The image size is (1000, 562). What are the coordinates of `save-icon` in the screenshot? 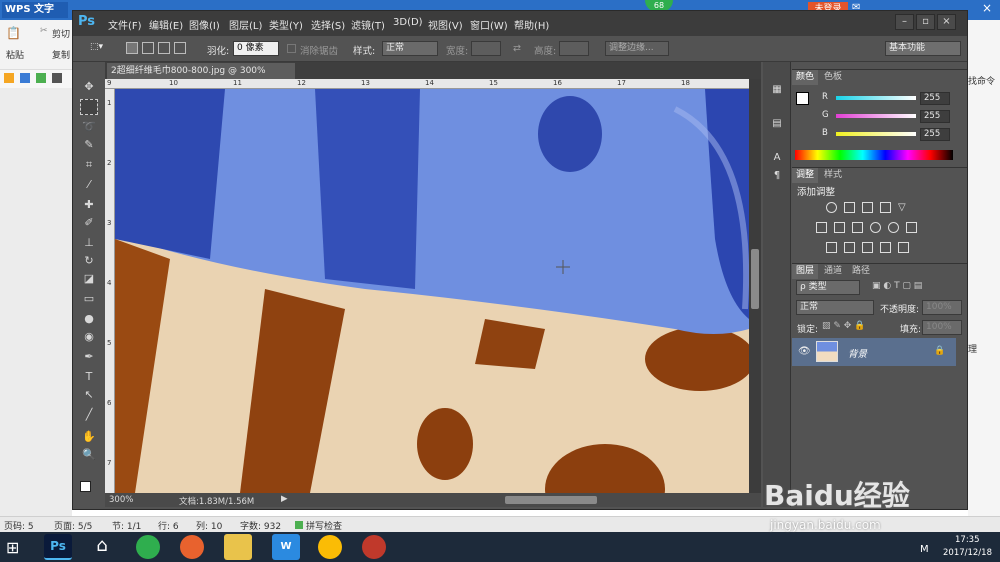 It's located at (25, 78).